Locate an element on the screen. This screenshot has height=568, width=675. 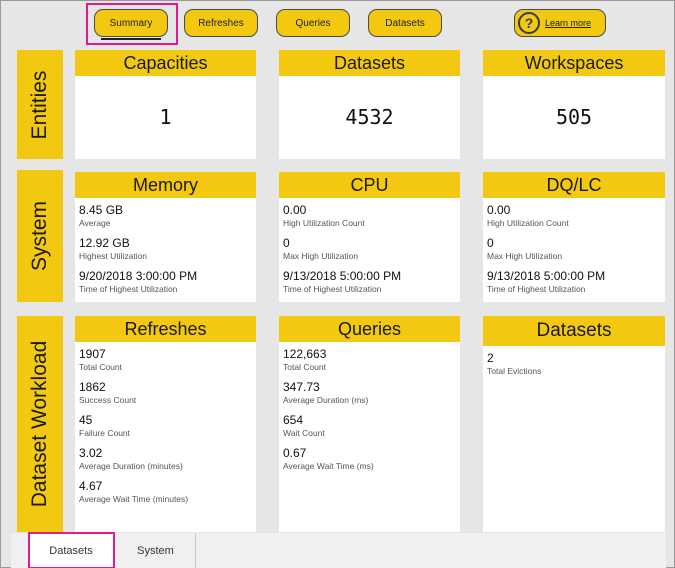
capacities-value: 1 is located at coordinates (165, 117).